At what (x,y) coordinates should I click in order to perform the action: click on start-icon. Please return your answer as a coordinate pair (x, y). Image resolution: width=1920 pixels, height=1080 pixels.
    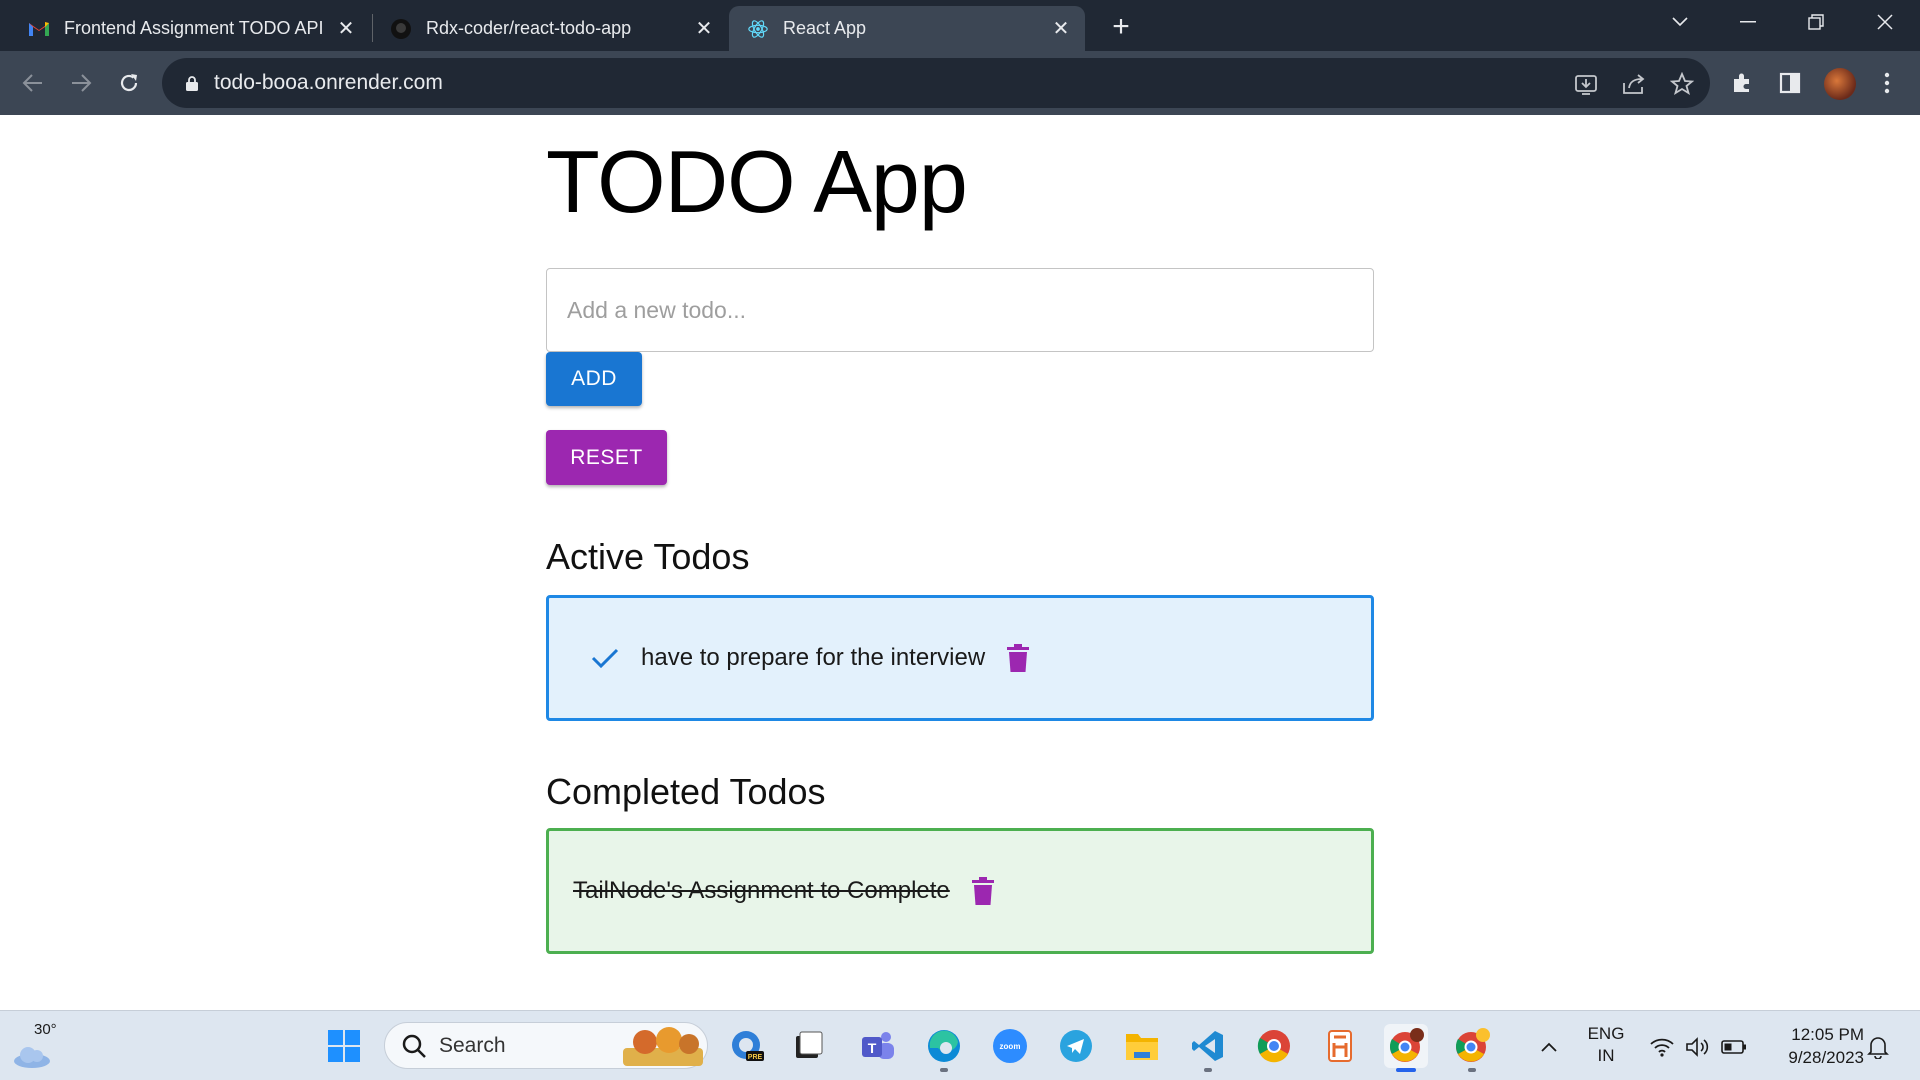
    Looking at the image, I should click on (344, 1046).